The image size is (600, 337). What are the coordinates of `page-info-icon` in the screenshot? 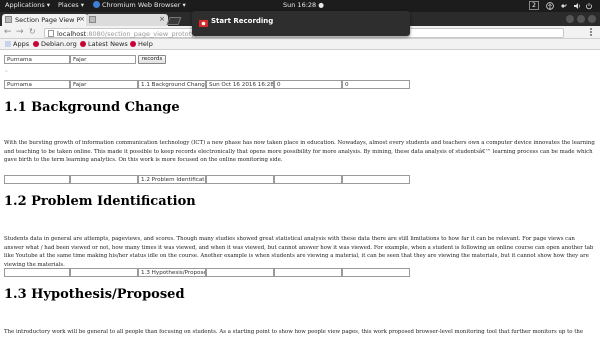 It's located at (51, 33).